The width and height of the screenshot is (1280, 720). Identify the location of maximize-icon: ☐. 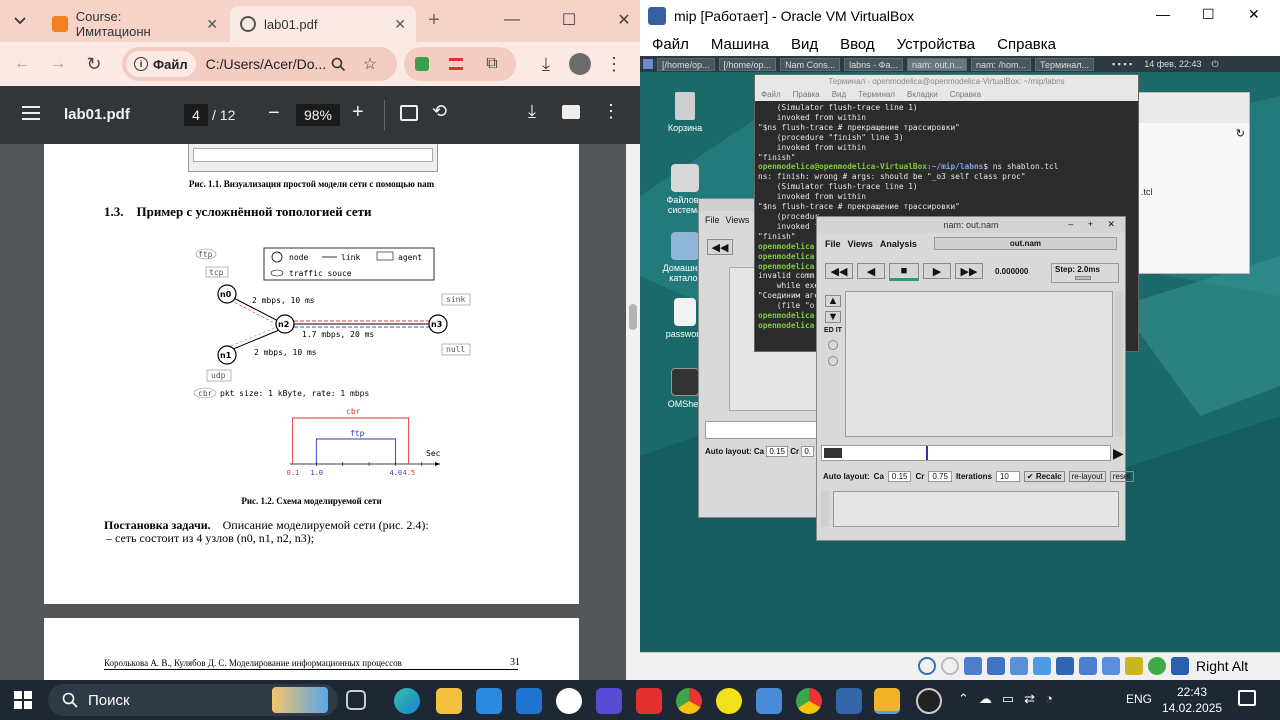
(569, 20).